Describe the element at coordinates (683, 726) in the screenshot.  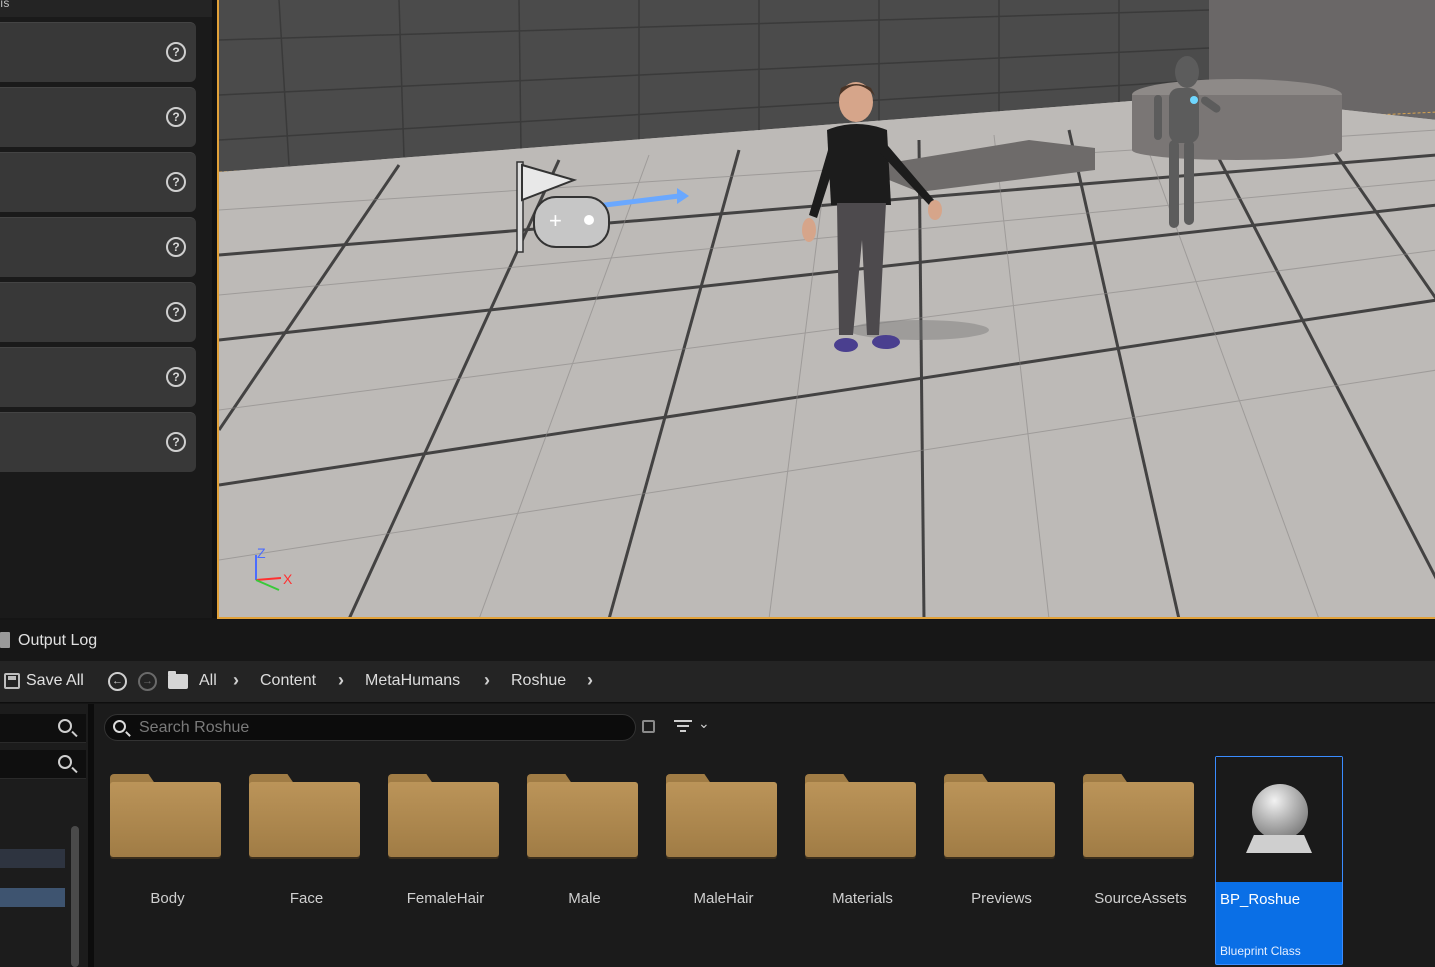
I see `filter-icon` at that location.